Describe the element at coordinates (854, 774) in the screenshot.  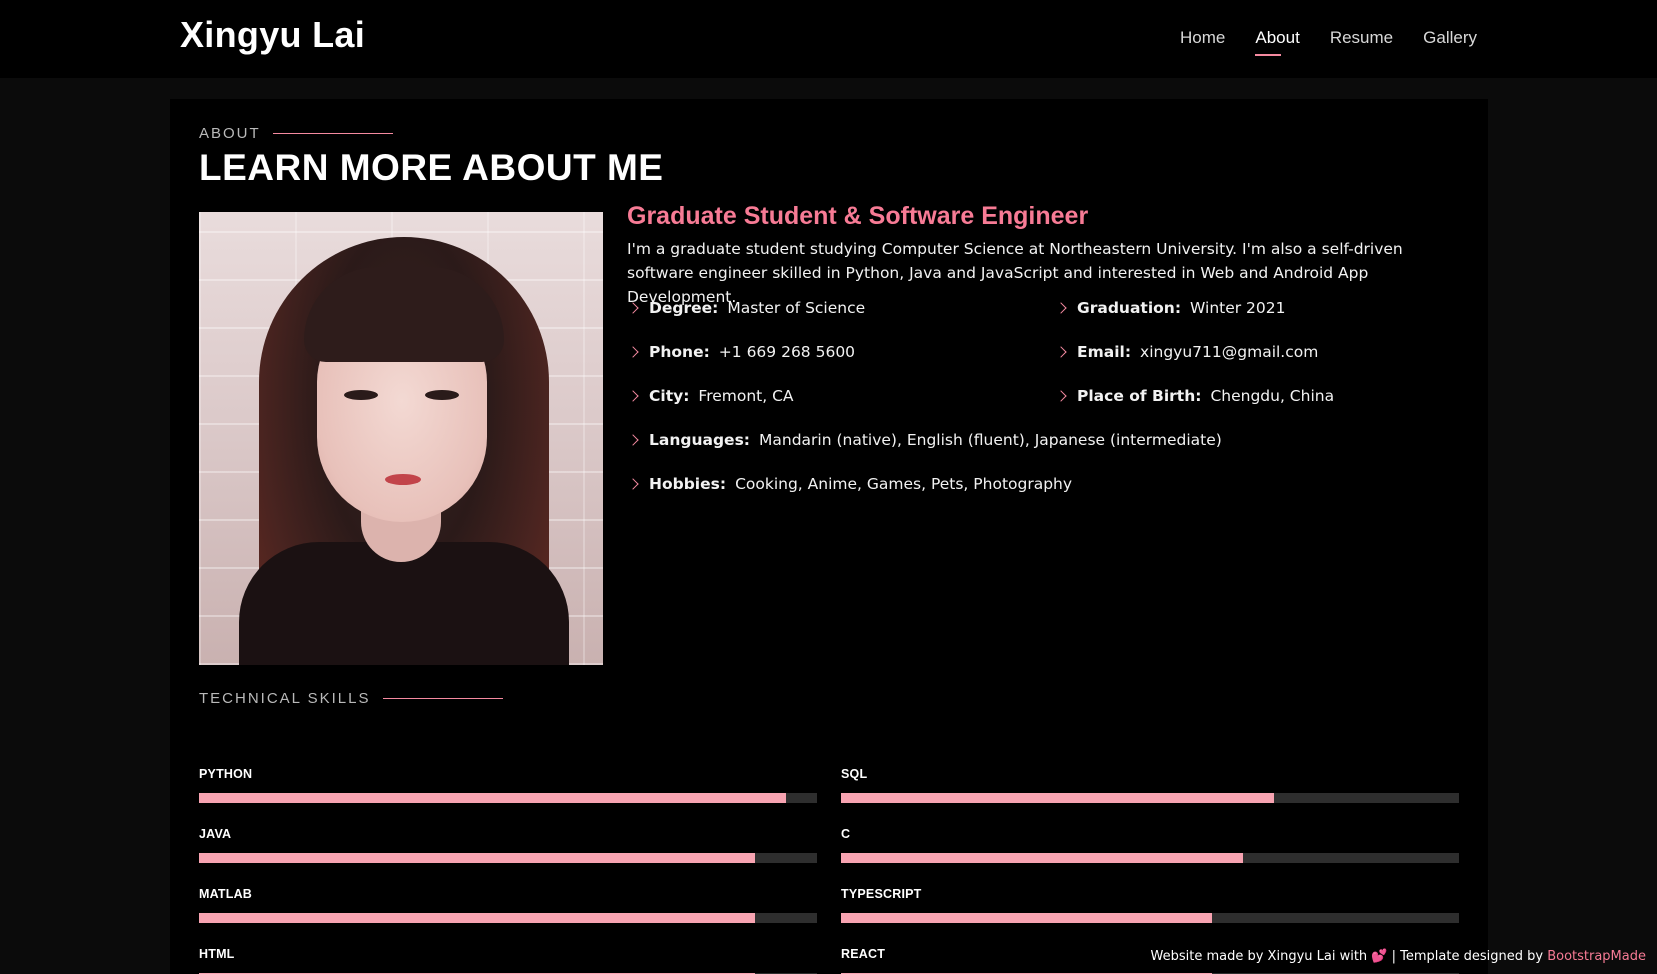
I see `skill-name: SQL` at that location.